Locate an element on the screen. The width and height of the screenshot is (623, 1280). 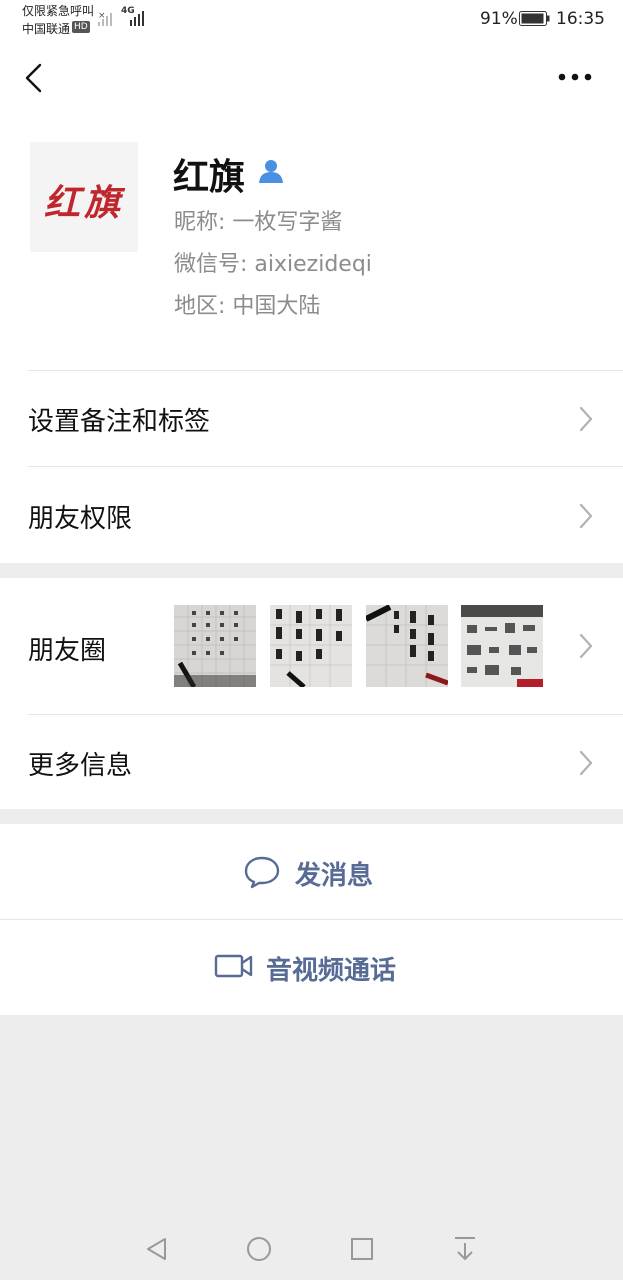
remark-row: 设置备注和标签 is located at coordinates (311, 418).